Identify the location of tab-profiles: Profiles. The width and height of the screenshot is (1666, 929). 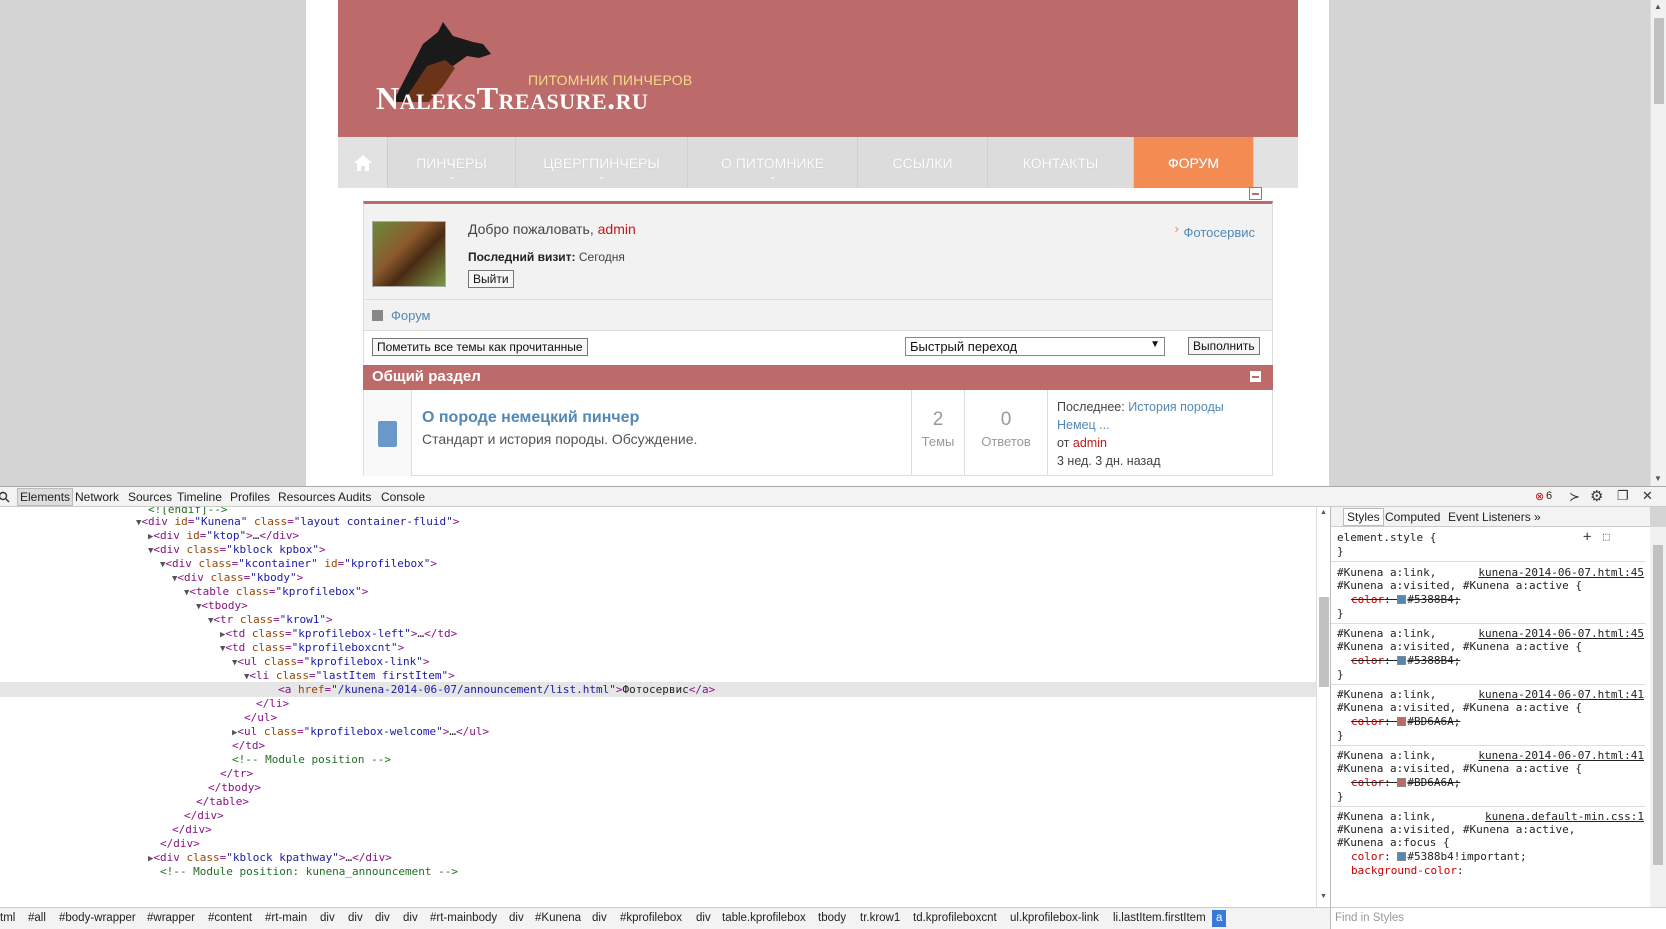
(250, 497).